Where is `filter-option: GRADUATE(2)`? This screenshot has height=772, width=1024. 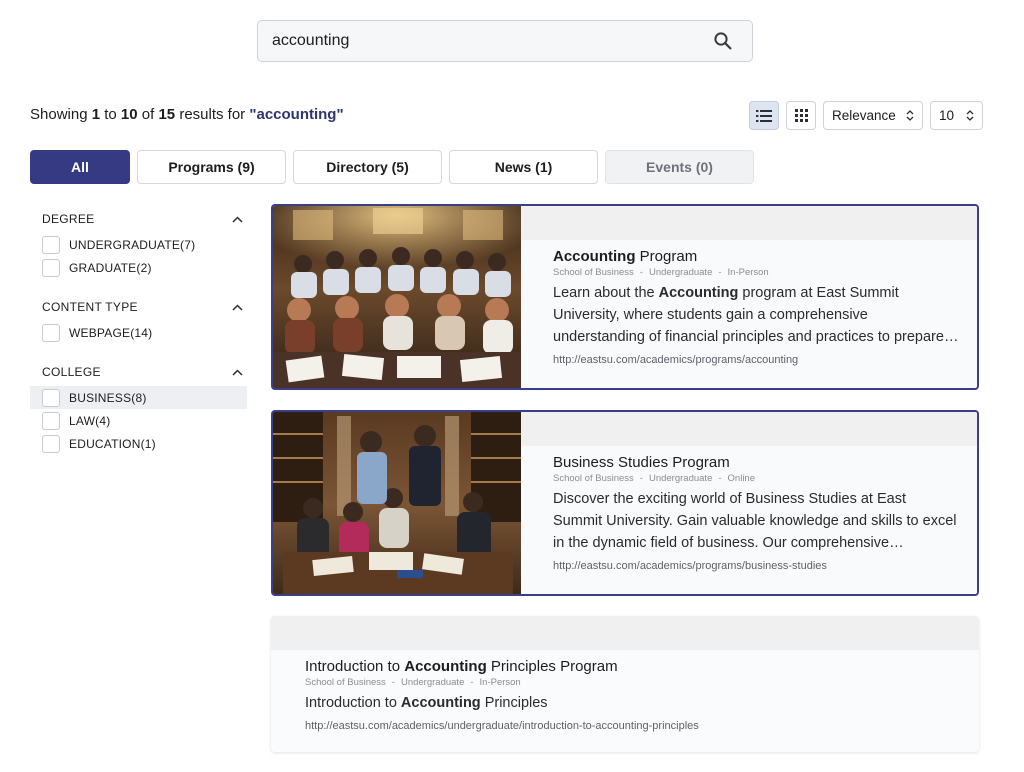
filter-option: GRADUATE(2) is located at coordinates (138, 267).